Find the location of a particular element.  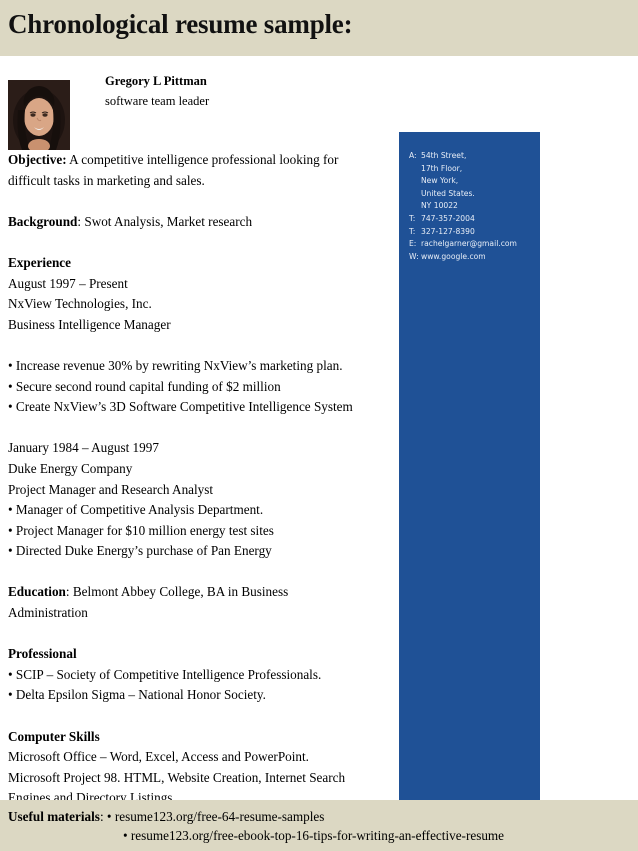

objective-label: Objective: is located at coordinates (37, 159).